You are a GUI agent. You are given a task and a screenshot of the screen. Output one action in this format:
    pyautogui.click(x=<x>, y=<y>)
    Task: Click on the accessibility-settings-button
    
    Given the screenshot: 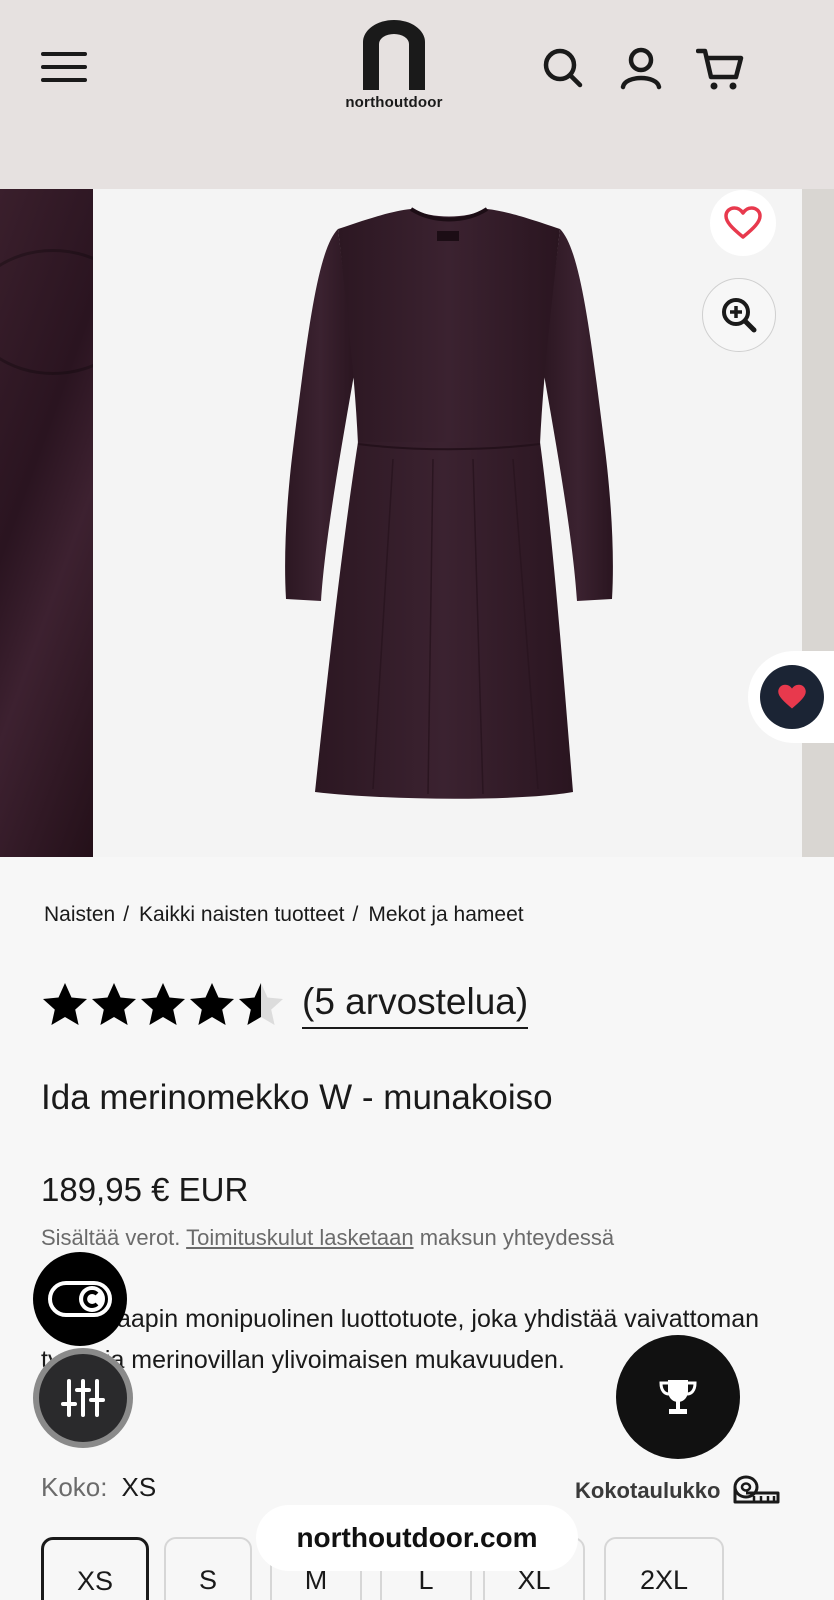 What is the action you would take?
    pyautogui.click(x=83, y=1398)
    